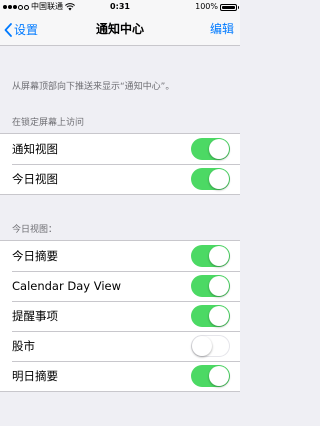 The height and width of the screenshot is (426, 320). I want to click on row-label: 明日摘要, so click(35, 376).